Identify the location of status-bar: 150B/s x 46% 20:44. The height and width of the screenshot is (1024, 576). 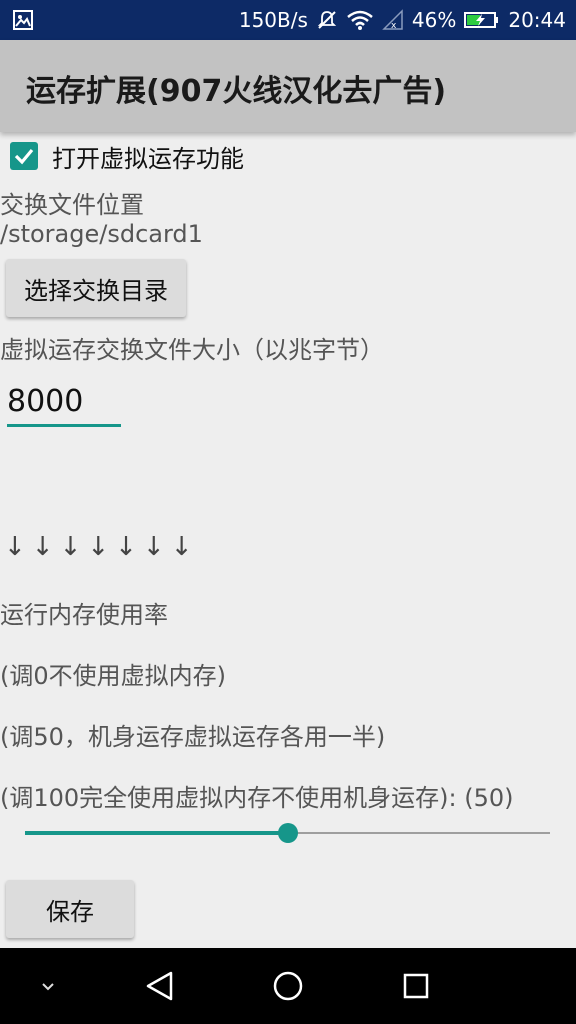
(288, 20).